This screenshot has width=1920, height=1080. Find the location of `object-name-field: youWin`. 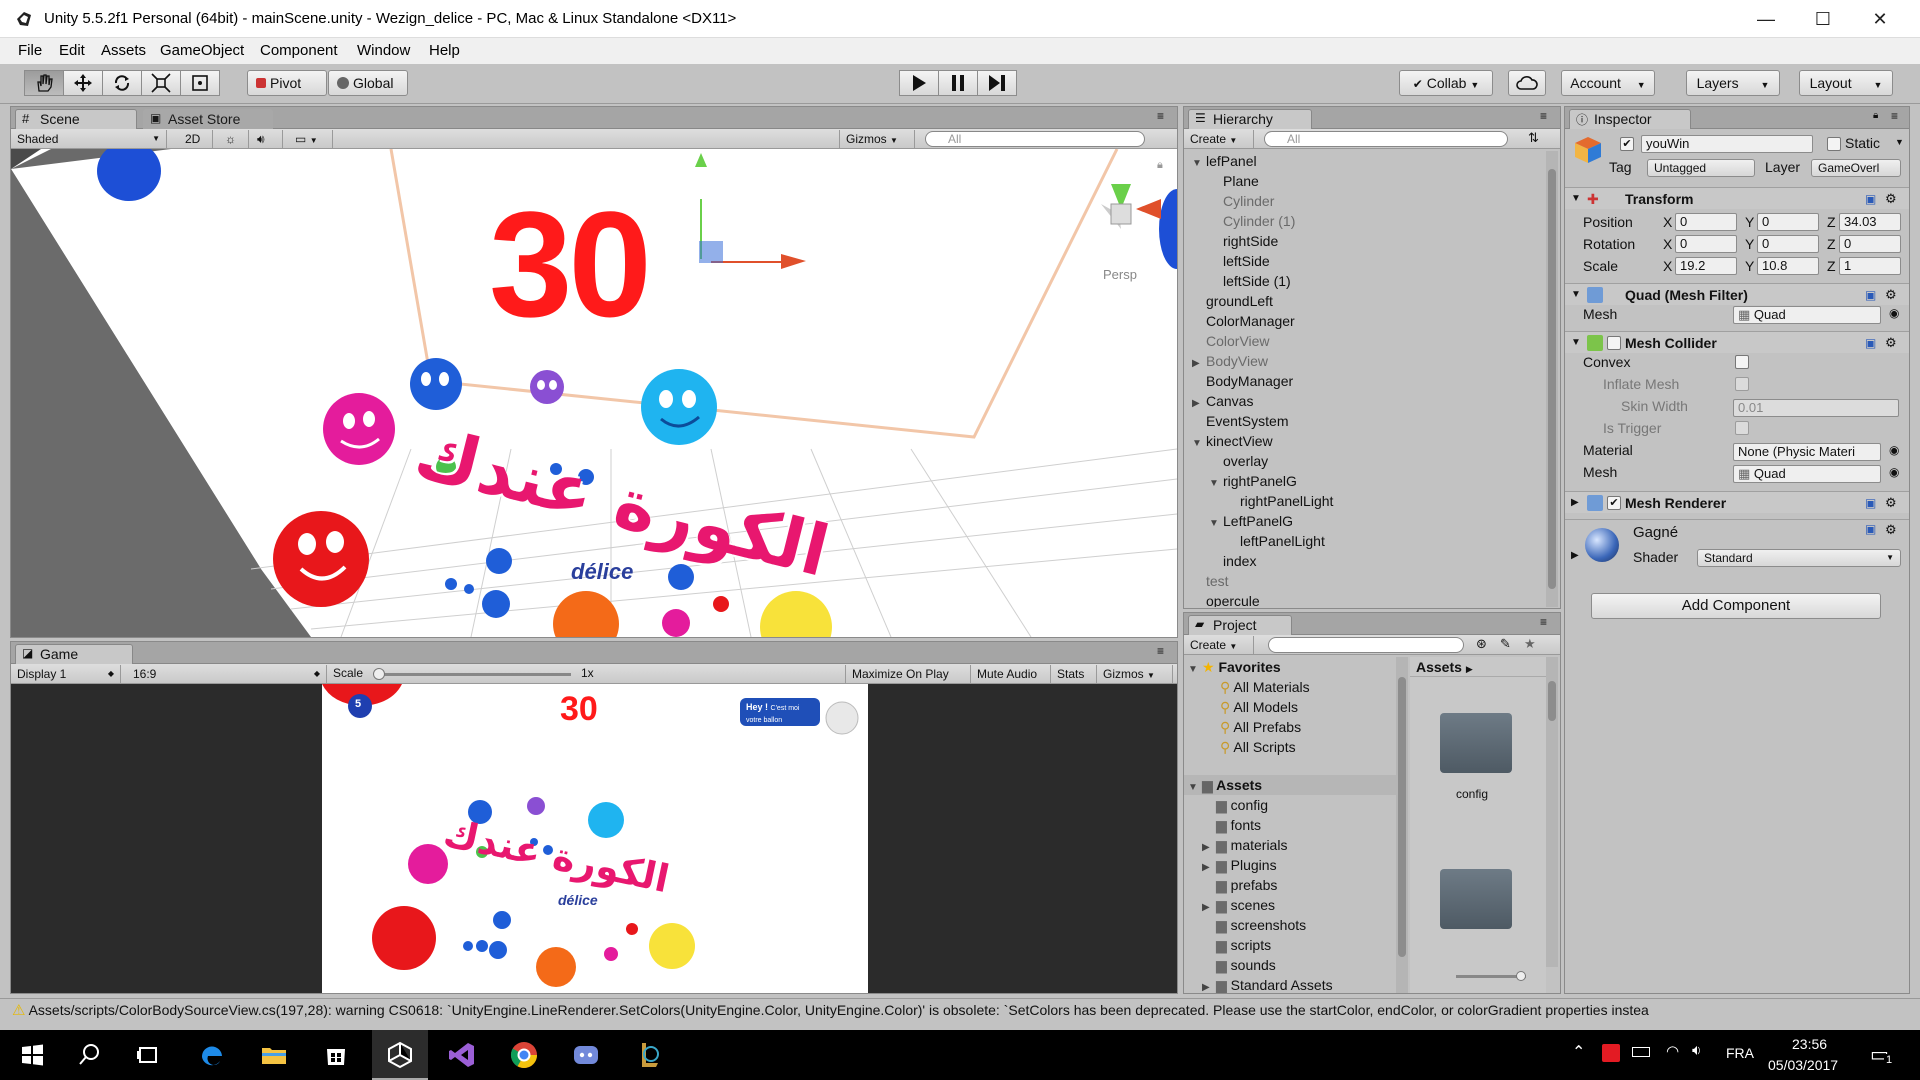

object-name-field: youWin is located at coordinates (1727, 144).